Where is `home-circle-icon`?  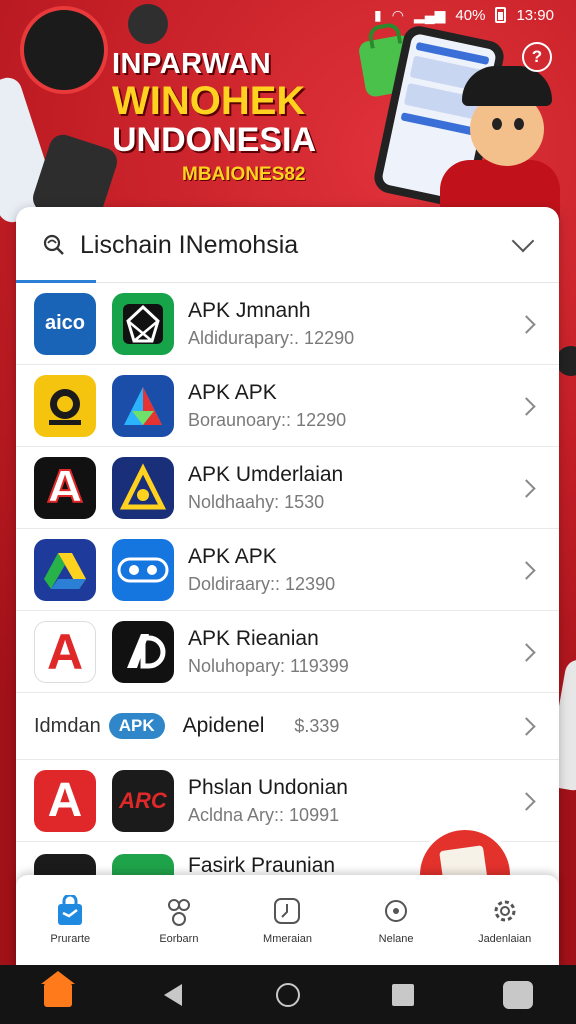
home-circle-icon is located at coordinates (287, 994).